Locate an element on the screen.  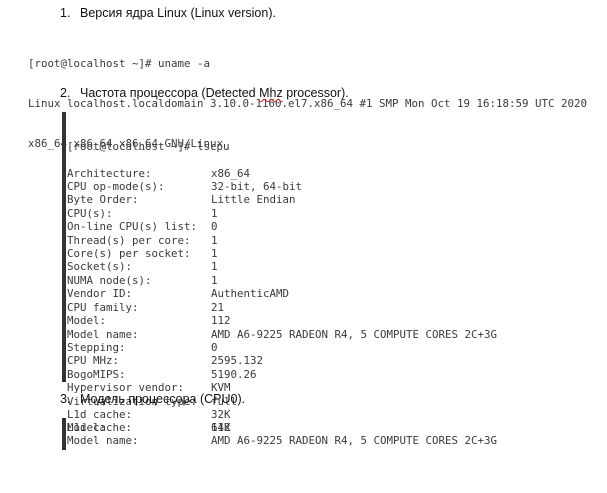
field-label: Vendor ID: is located at coordinates (100, 294).